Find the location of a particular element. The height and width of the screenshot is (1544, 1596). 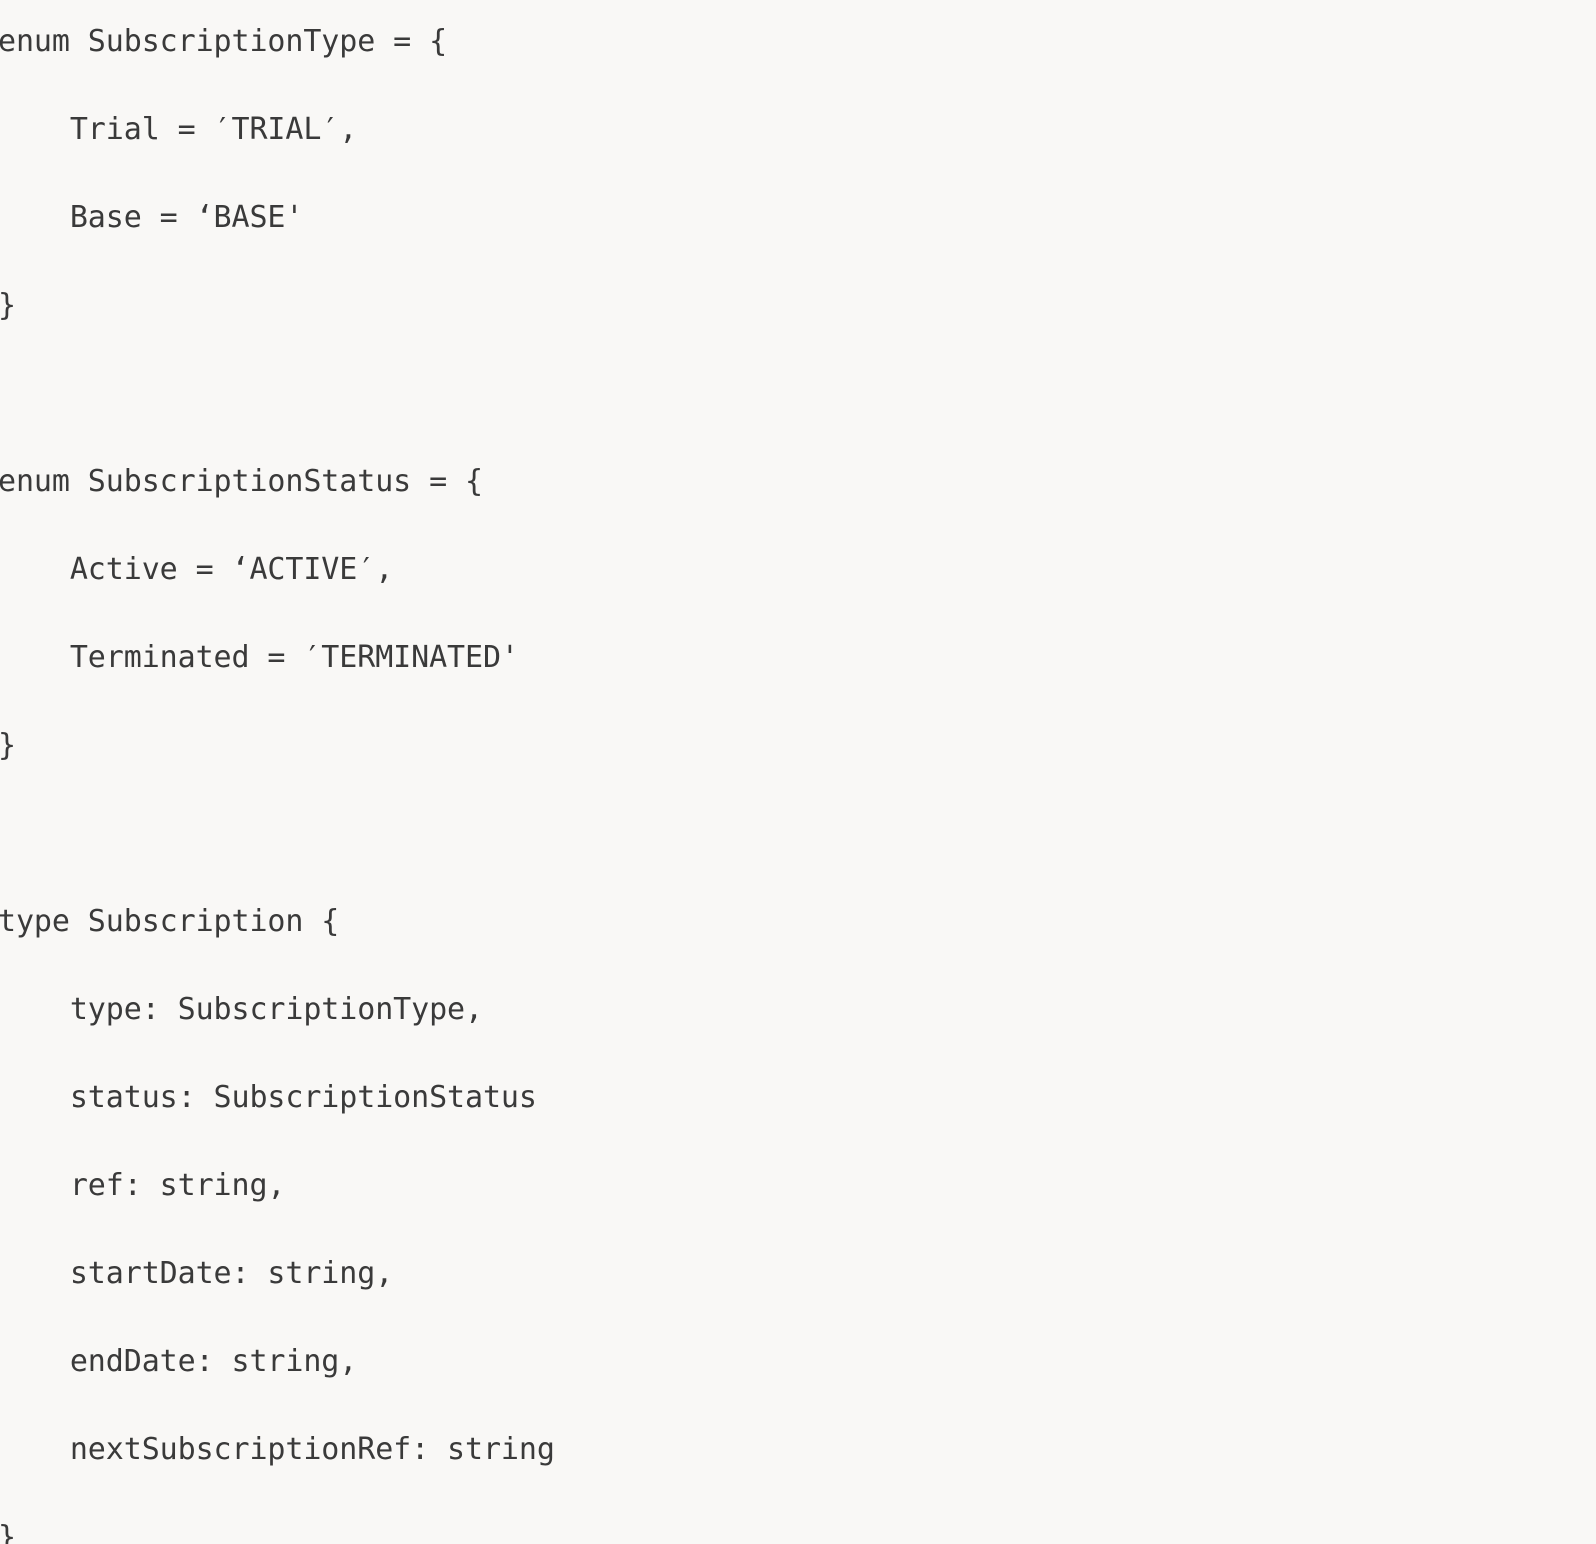

code-line: Terminated = ′TERMINATED' is located at coordinates (259, 657).